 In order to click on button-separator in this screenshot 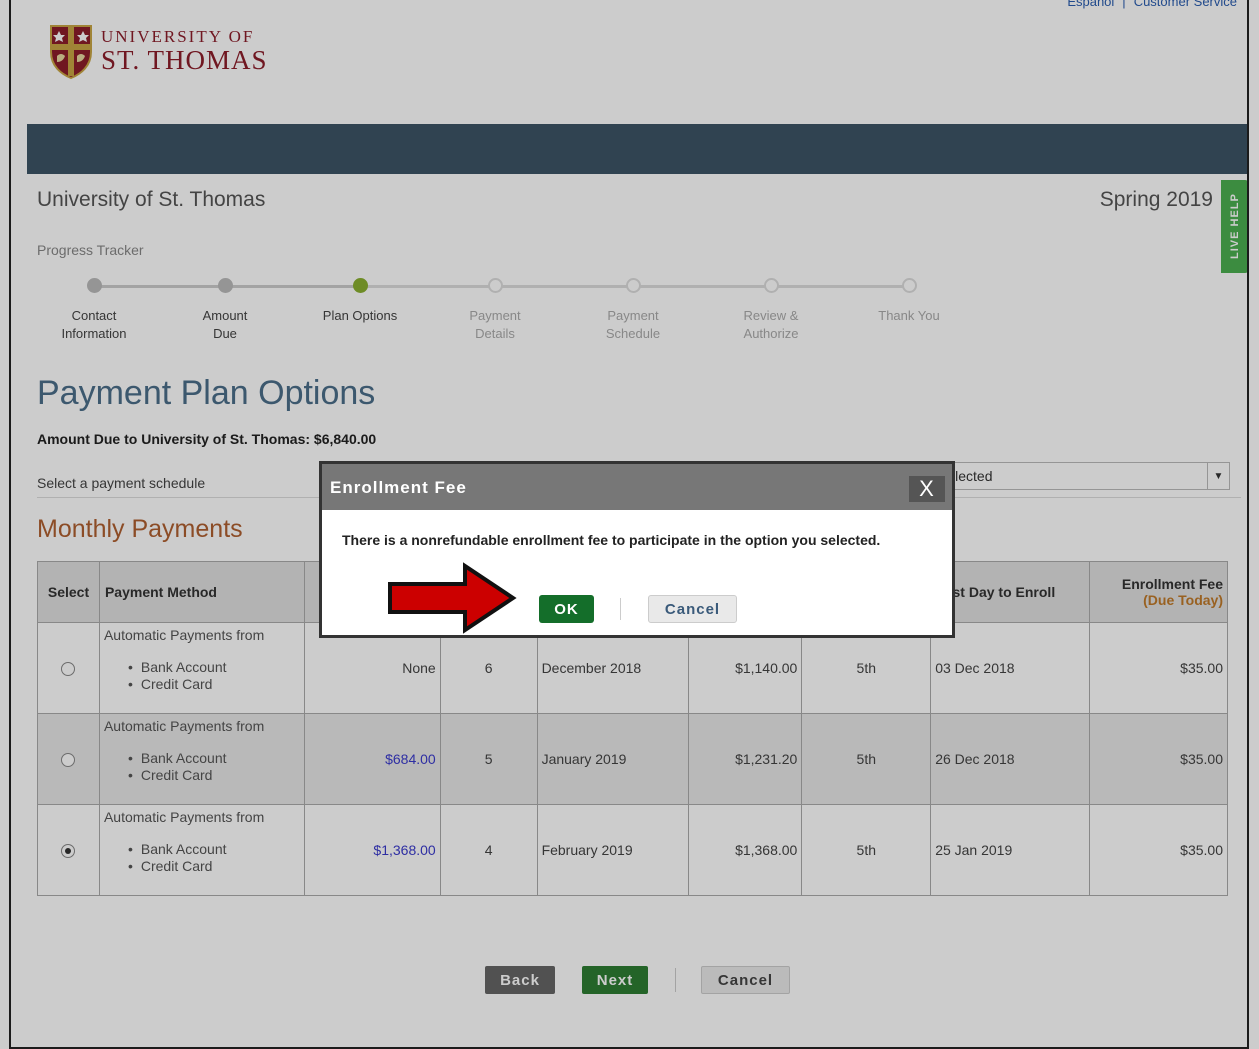, I will do `click(620, 609)`.